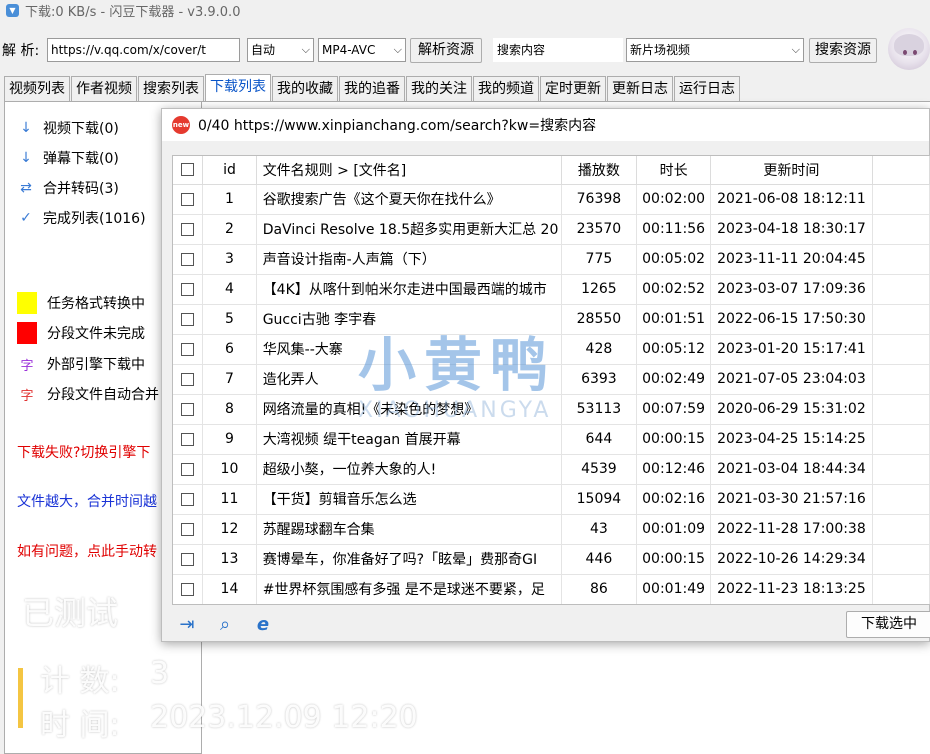 The image size is (930, 754). What do you see at coordinates (94, 219) in the screenshot?
I see `sidebar-item-label: 完成列表(1016)` at bounding box center [94, 219].